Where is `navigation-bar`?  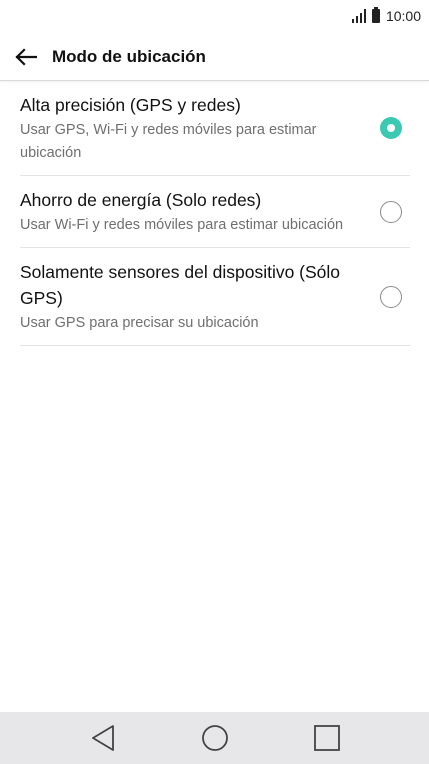 navigation-bar is located at coordinates (214, 738).